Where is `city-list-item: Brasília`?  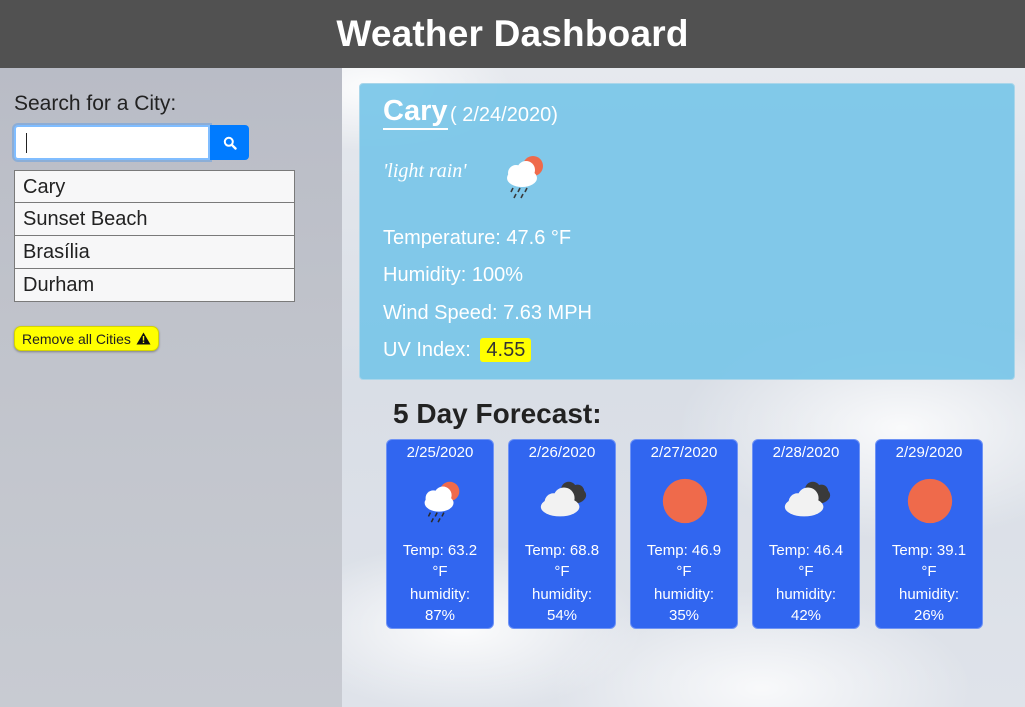
city-list-item: Brasília is located at coordinates (154, 252).